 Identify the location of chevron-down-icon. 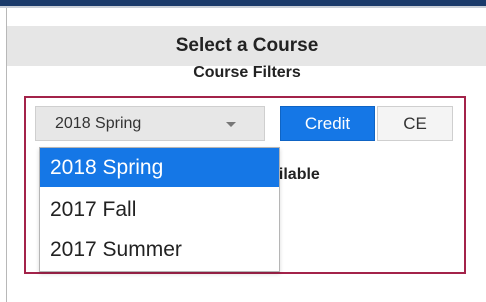
(231, 124).